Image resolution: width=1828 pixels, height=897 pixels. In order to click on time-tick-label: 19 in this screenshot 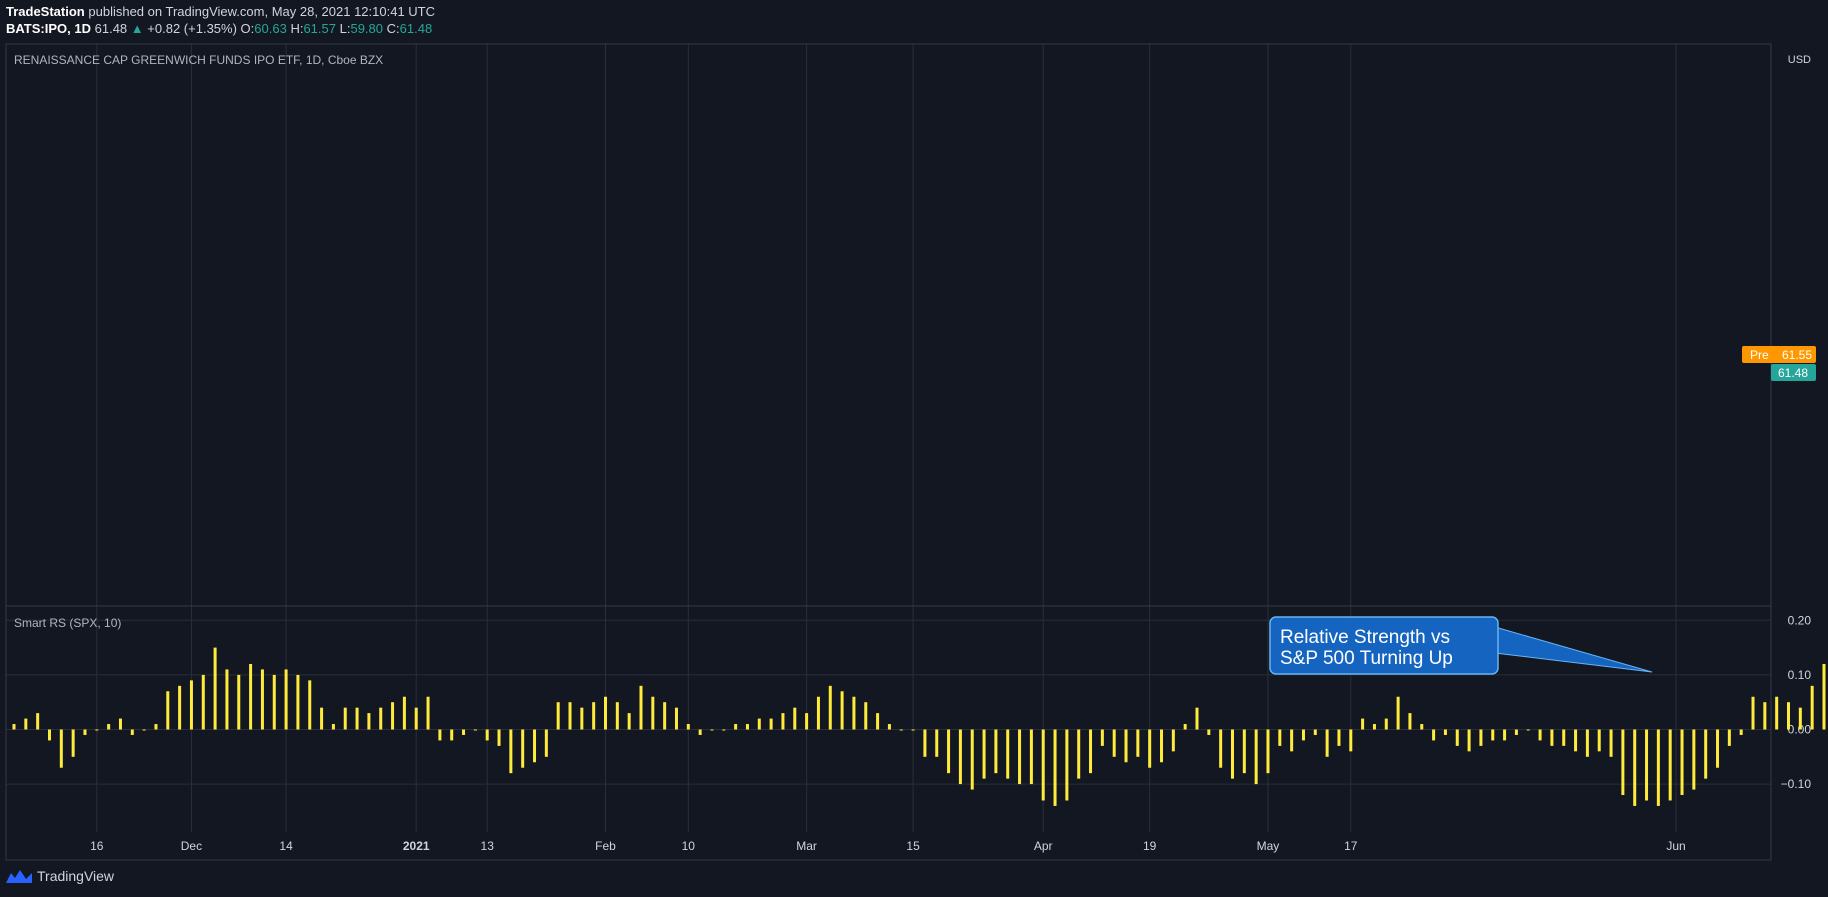, I will do `click(1150, 846)`.